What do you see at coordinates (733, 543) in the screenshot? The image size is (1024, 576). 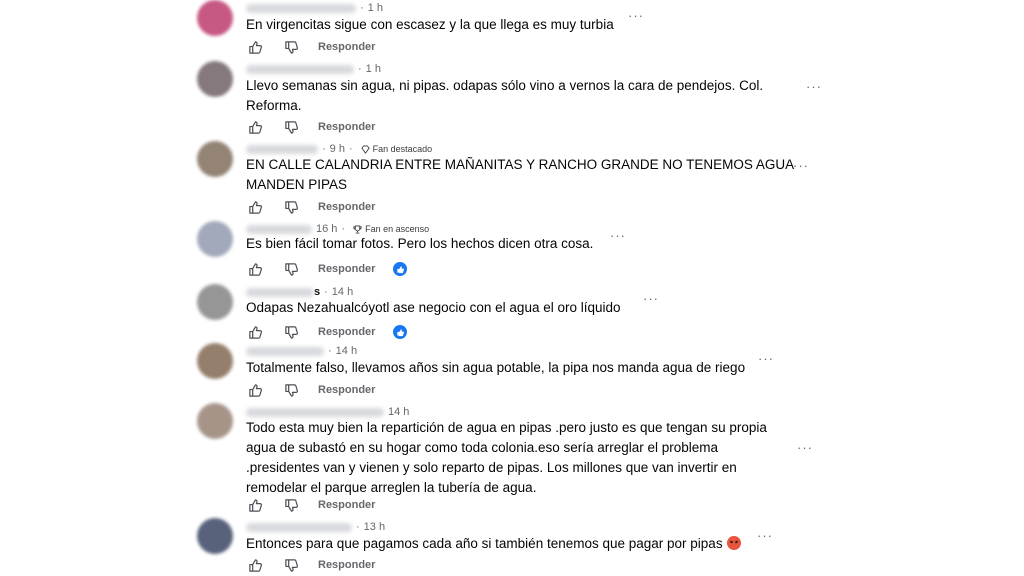 I see `angry-face-emoji-icon` at bounding box center [733, 543].